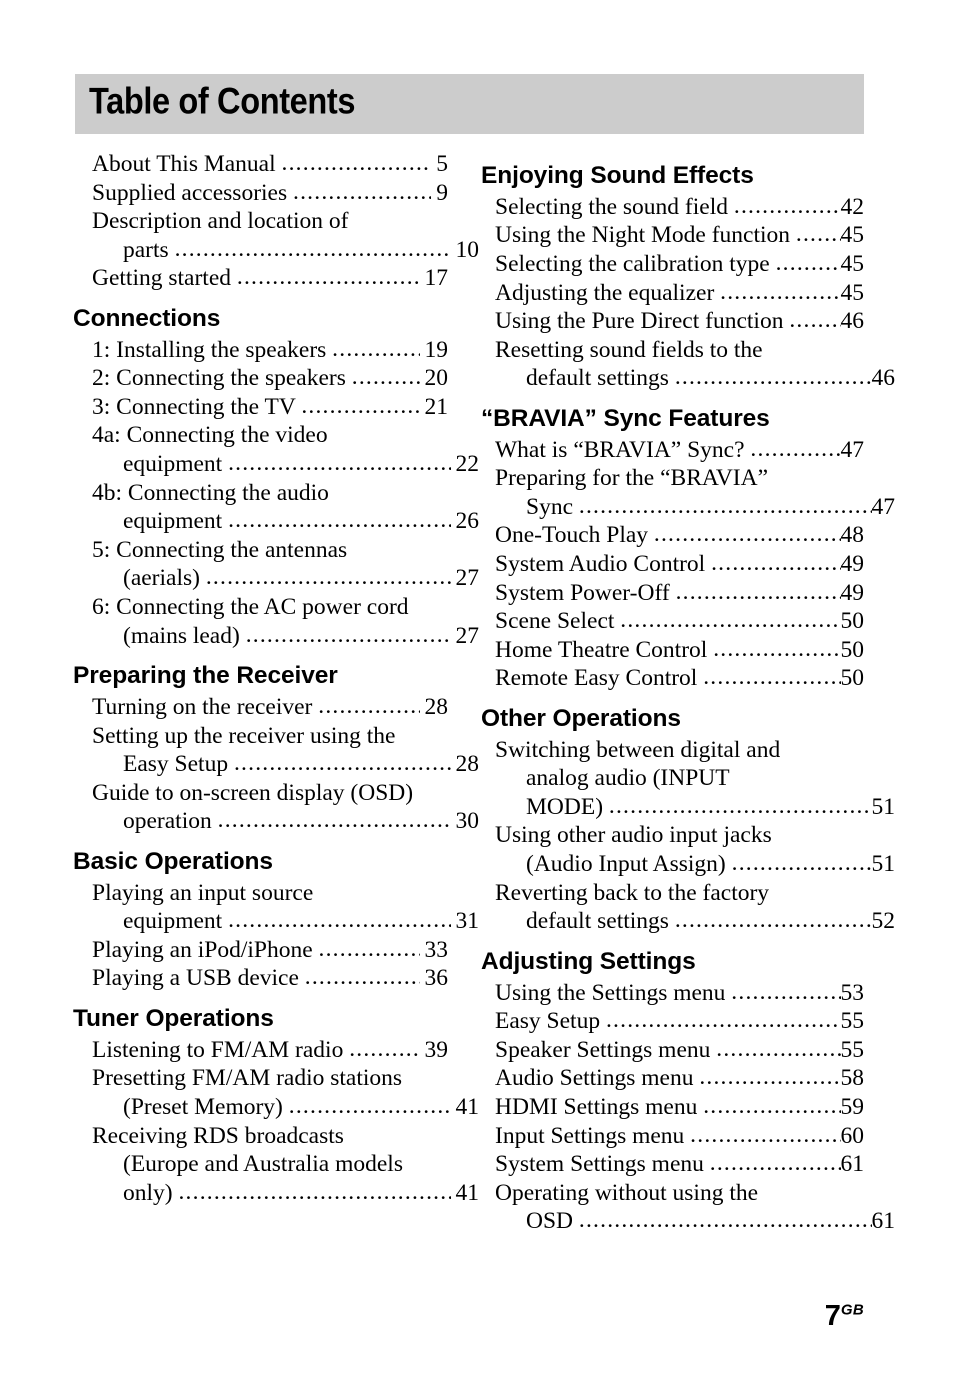 The width and height of the screenshot is (954, 1373). What do you see at coordinates (270, 378) in the screenshot?
I see `toc-entry: 2: Connecting the speakers 20` at bounding box center [270, 378].